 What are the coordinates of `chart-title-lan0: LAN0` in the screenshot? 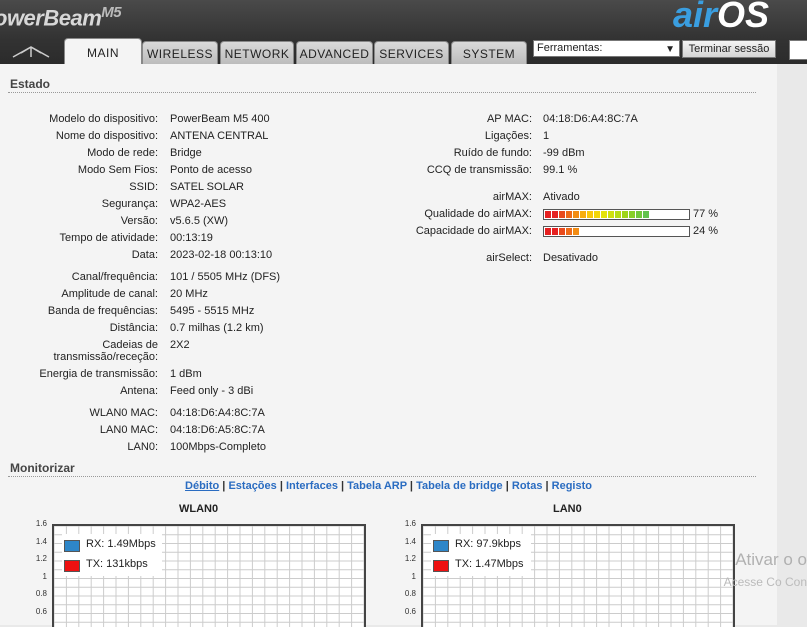 It's located at (567, 509).